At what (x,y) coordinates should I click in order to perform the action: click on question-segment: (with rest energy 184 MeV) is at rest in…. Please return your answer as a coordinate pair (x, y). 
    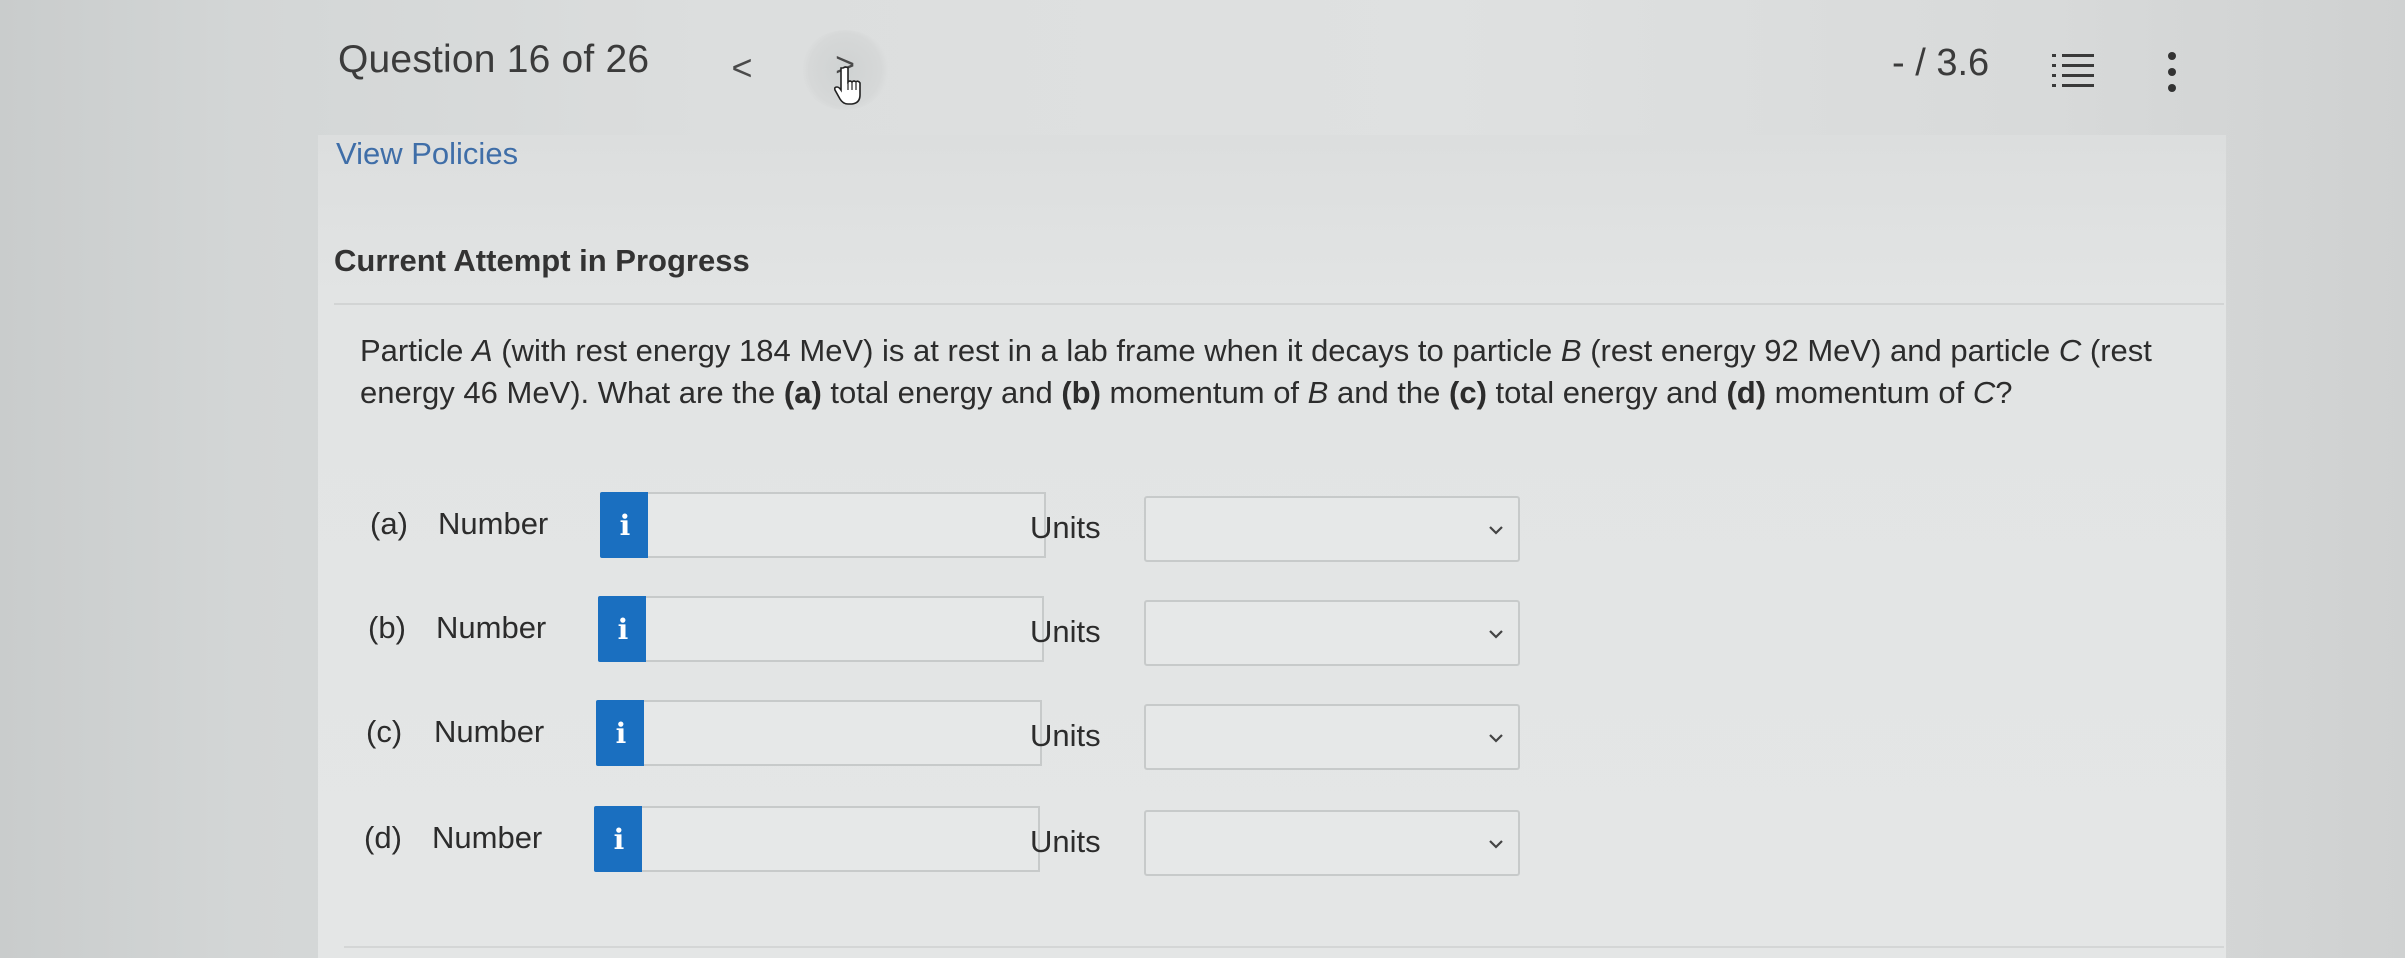
    Looking at the image, I should click on (1026, 350).